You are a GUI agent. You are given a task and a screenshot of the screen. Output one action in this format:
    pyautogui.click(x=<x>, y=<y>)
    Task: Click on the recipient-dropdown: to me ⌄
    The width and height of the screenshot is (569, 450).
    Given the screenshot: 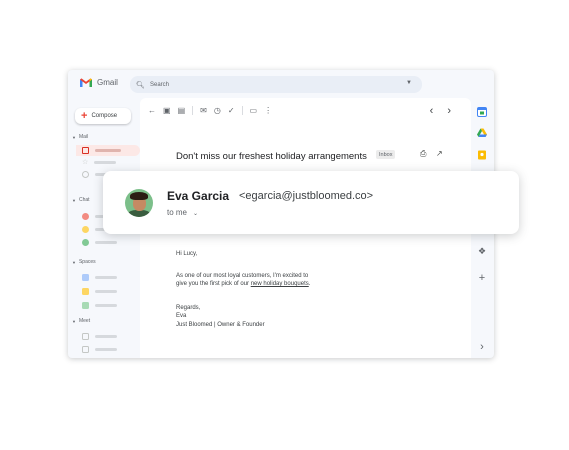 What is the action you would take?
    pyautogui.click(x=182, y=212)
    